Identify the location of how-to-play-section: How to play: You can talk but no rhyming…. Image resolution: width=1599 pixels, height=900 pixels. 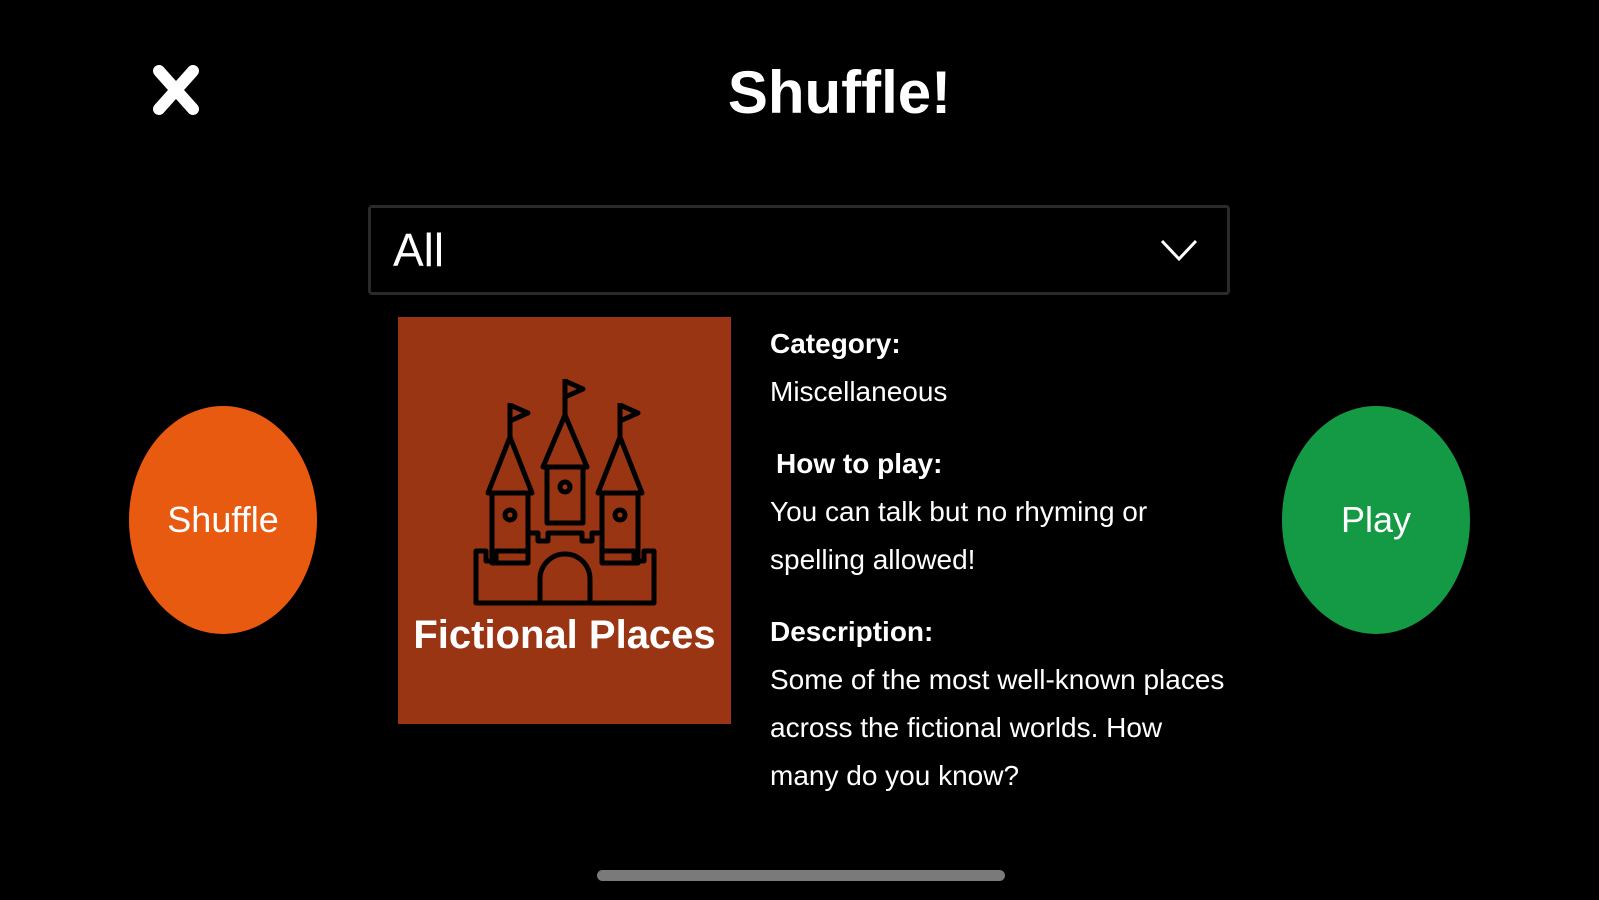
(1000, 512).